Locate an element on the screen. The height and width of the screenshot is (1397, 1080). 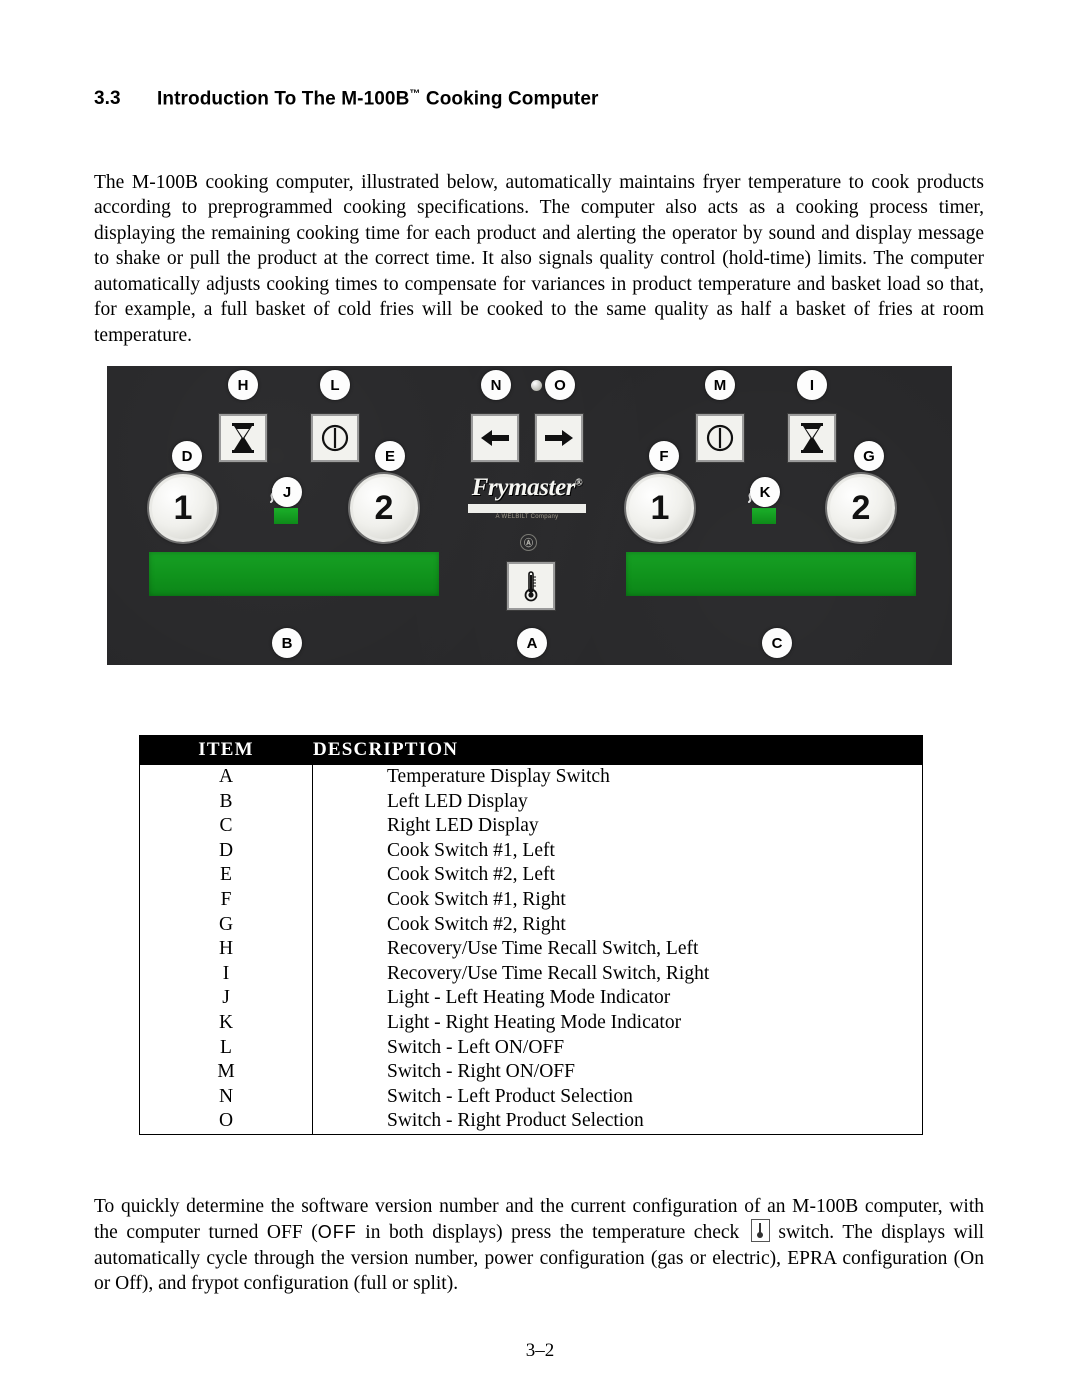
brand-tagline: A WELBILT Company is located at coordinates (527, 517).